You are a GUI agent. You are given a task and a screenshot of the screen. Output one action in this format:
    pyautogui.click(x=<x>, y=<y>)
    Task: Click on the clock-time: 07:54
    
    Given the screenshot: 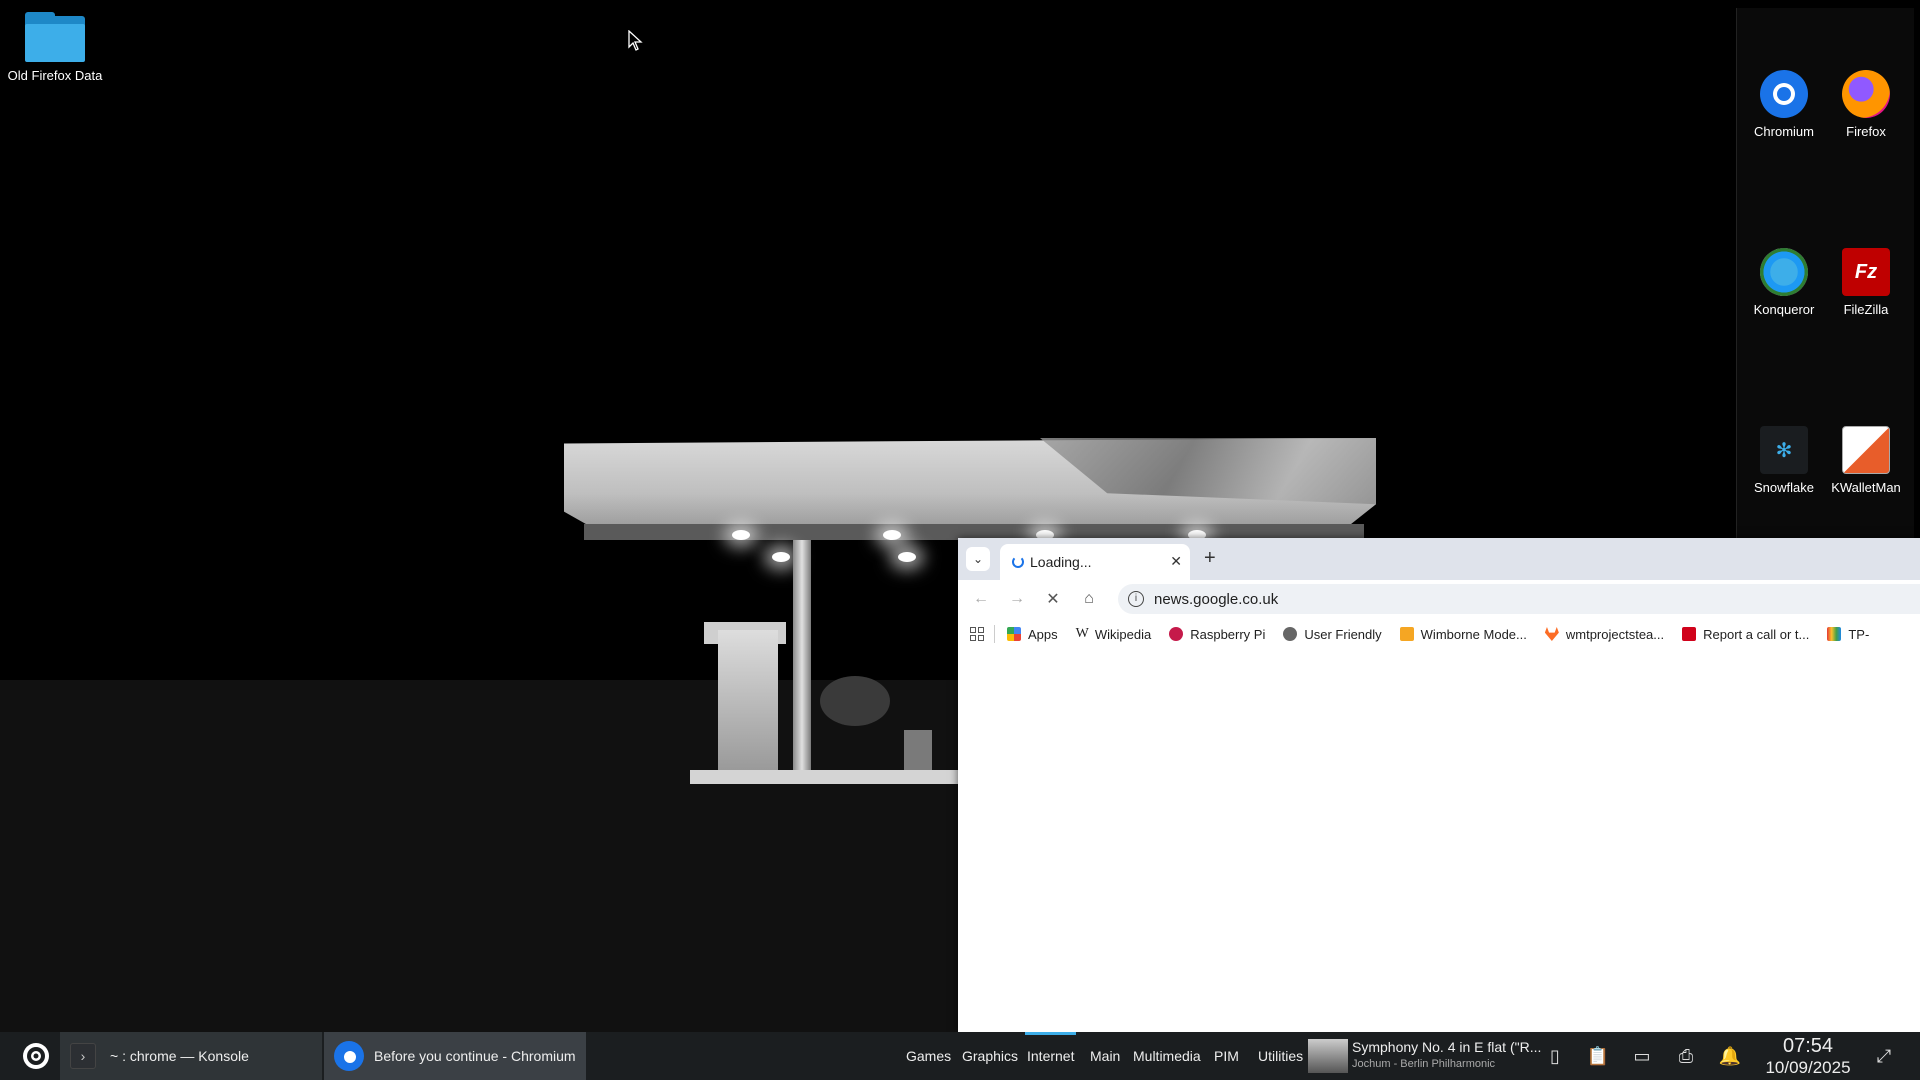 What is the action you would take?
    pyautogui.click(x=1808, y=1046)
    